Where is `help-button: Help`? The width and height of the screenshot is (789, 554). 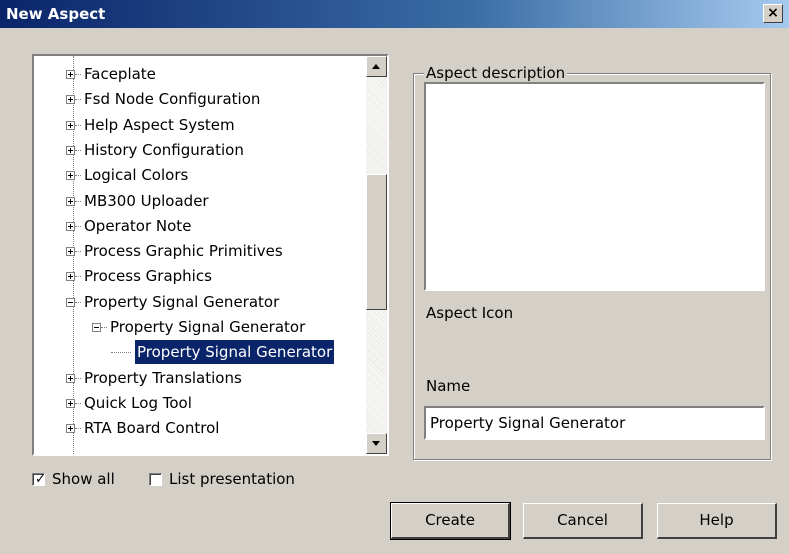
help-button: Help is located at coordinates (717, 521).